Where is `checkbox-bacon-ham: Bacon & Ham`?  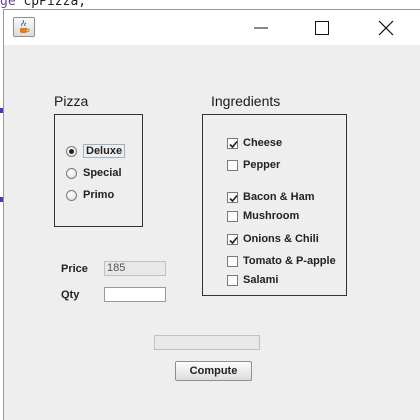
checkbox-bacon-ham: Bacon & Ham is located at coordinates (271, 197).